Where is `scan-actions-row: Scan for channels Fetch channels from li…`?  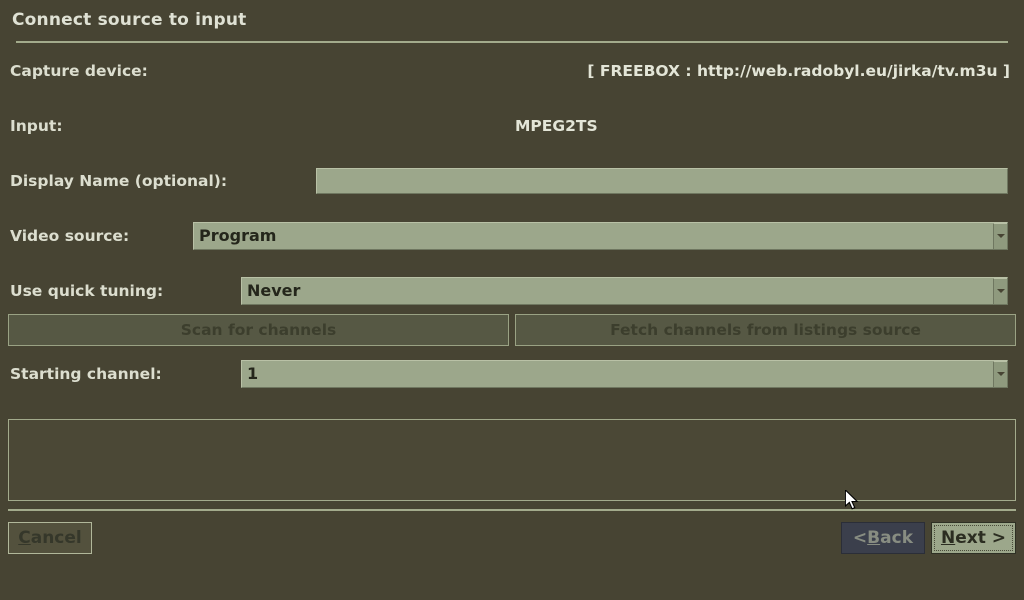
scan-actions-row: Scan for channels Fetch channels from li… is located at coordinates (512, 330).